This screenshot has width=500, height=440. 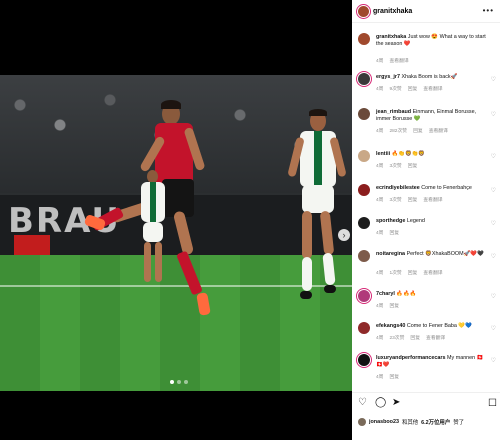 What do you see at coordinates (446, 188) in the screenshot?
I see `comment-text: Come to Fenerbahçe` at bounding box center [446, 188].